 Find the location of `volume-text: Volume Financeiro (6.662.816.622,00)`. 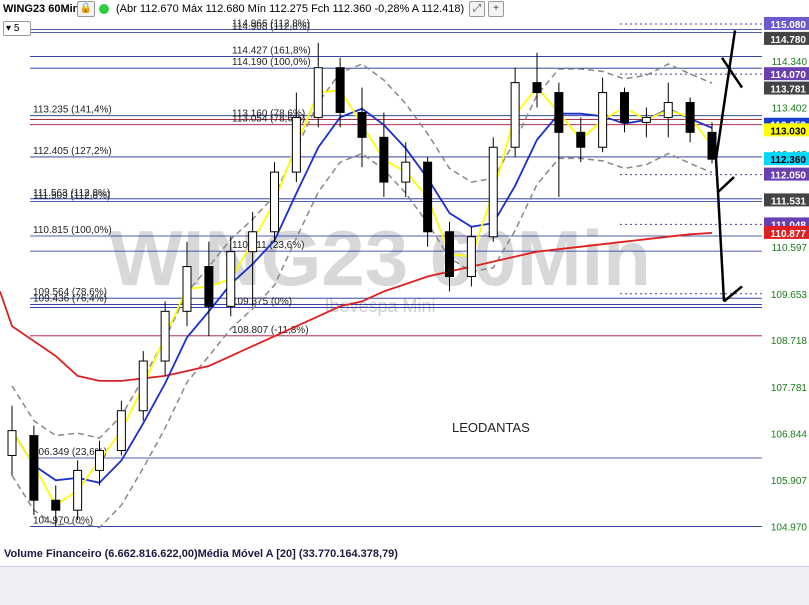

volume-text: Volume Financeiro (6.662.816.622,00) is located at coordinates (101, 554).